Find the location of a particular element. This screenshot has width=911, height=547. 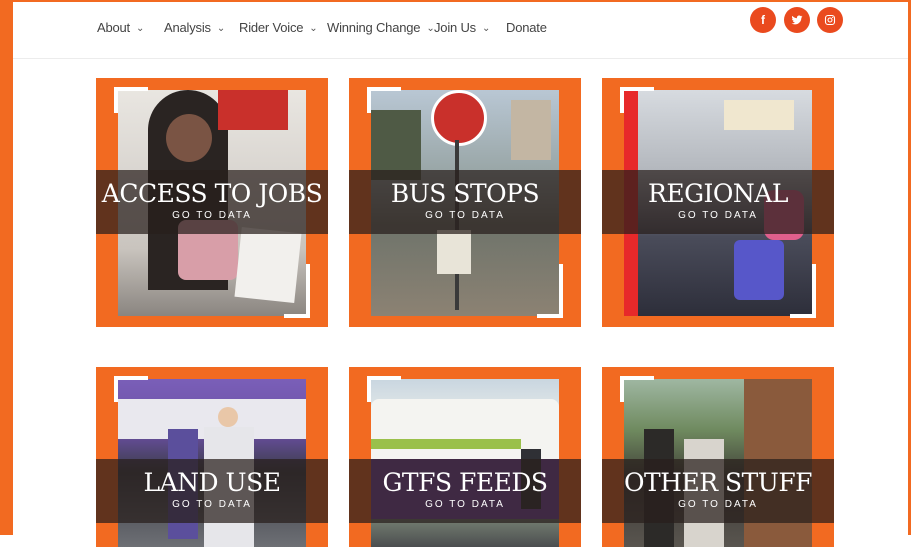

nav-item-analysis: Analysis ⌄ is located at coordinates (194, 27).